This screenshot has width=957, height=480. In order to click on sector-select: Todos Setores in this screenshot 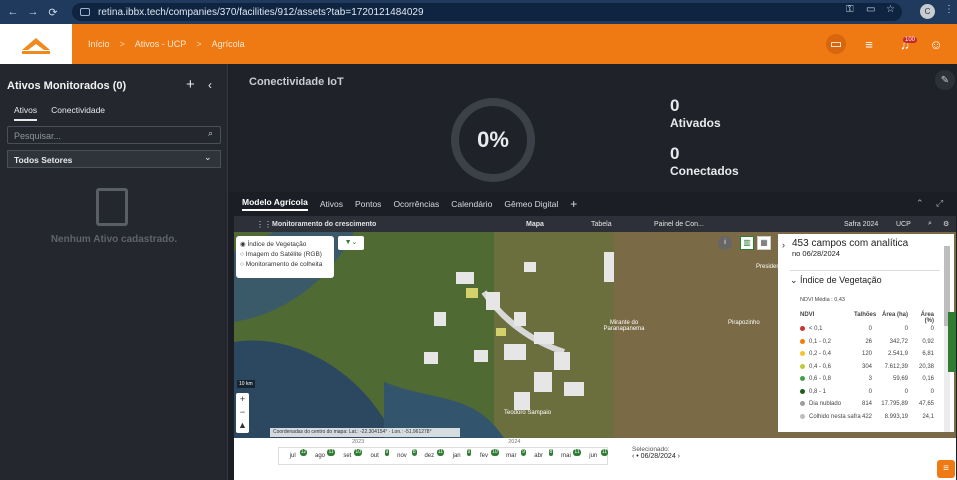, I will do `click(114, 159)`.